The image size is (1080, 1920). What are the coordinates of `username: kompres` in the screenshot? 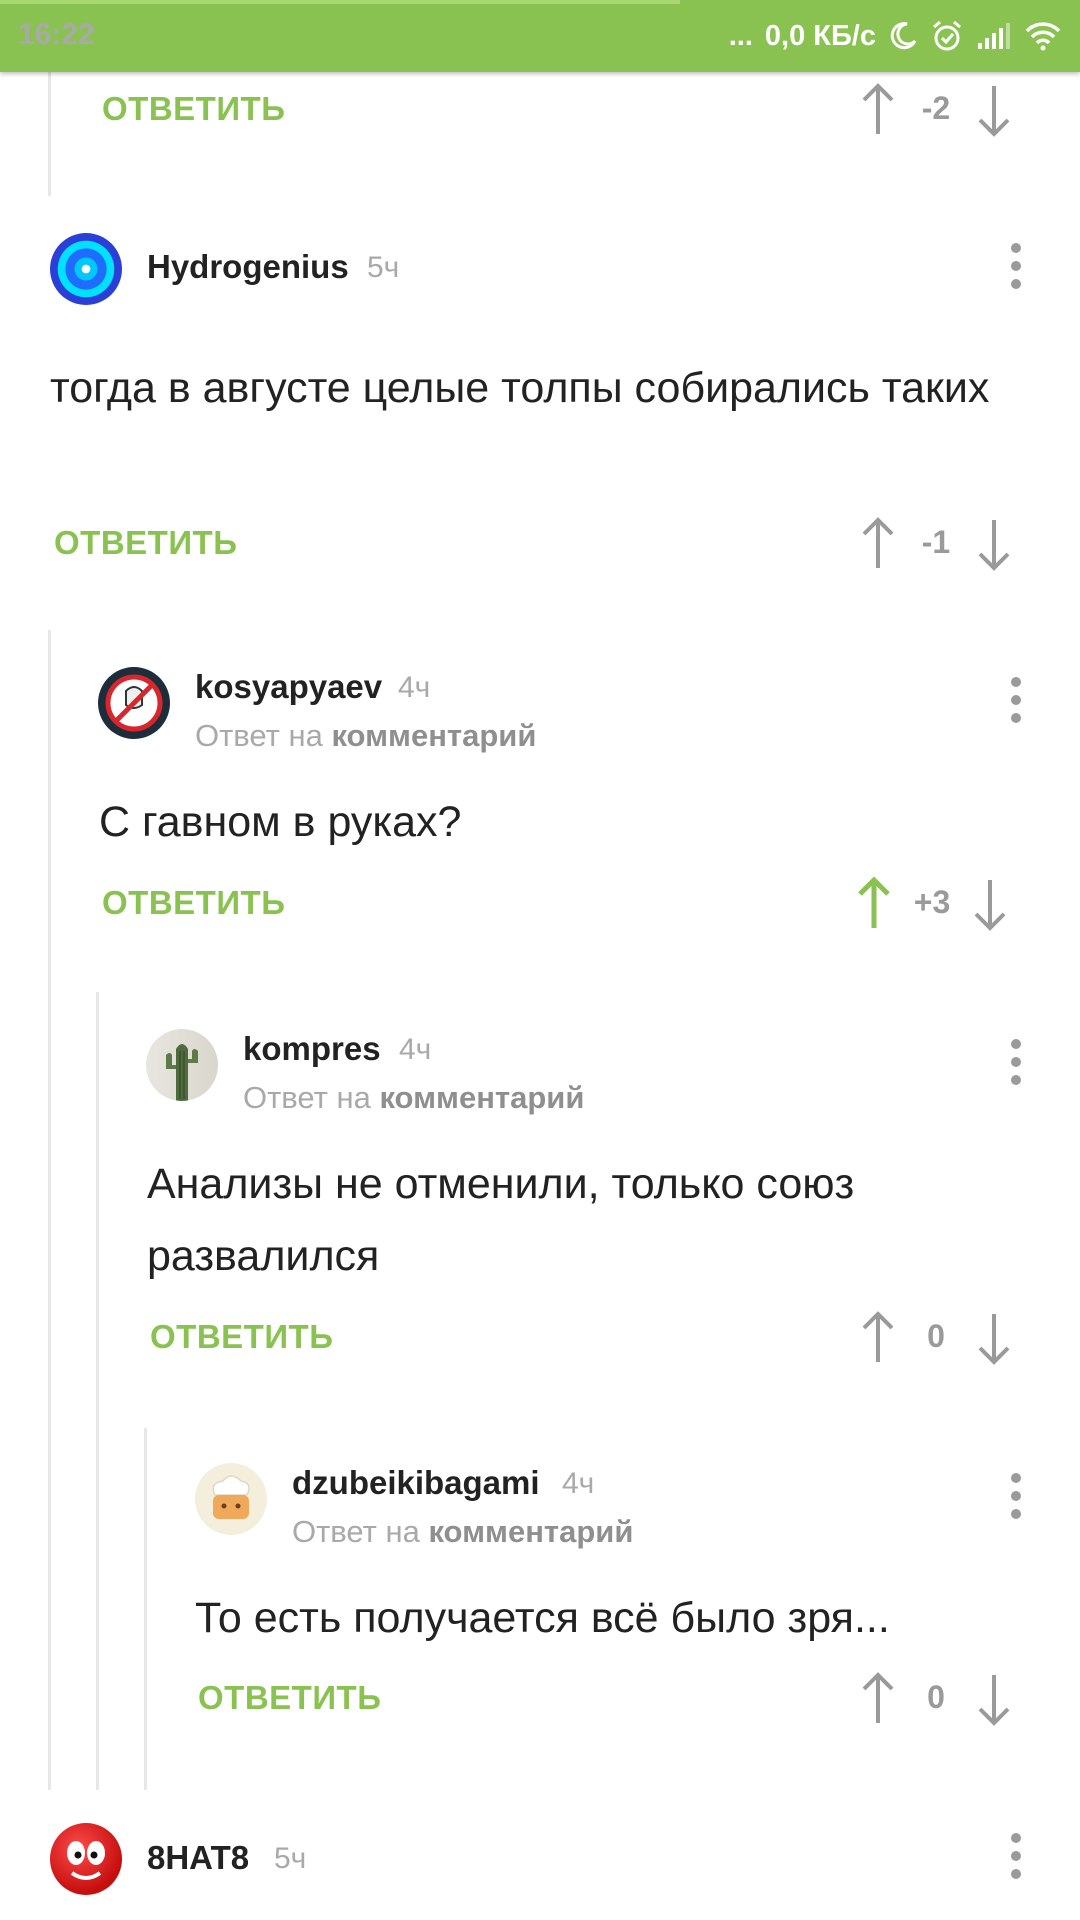 It's located at (312, 1049).